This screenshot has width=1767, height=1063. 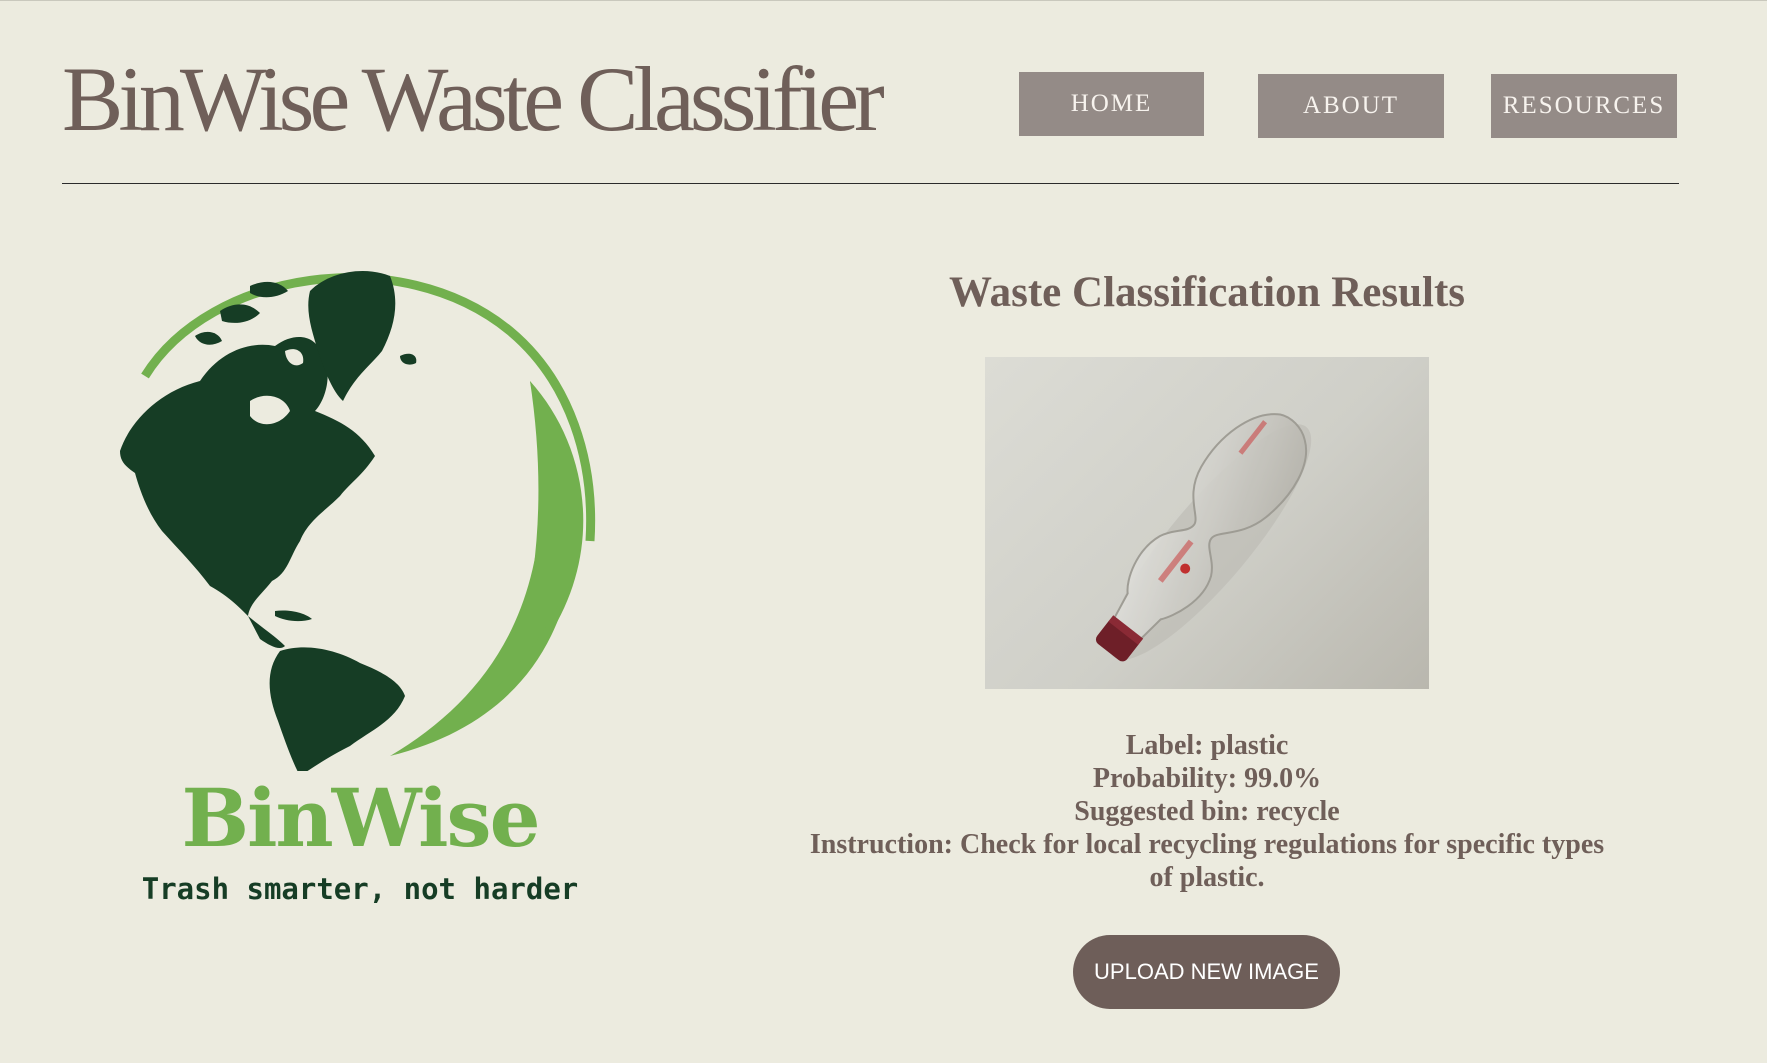 What do you see at coordinates (358, 521) in the screenshot?
I see `globe-leaf-icon` at bounding box center [358, 521].